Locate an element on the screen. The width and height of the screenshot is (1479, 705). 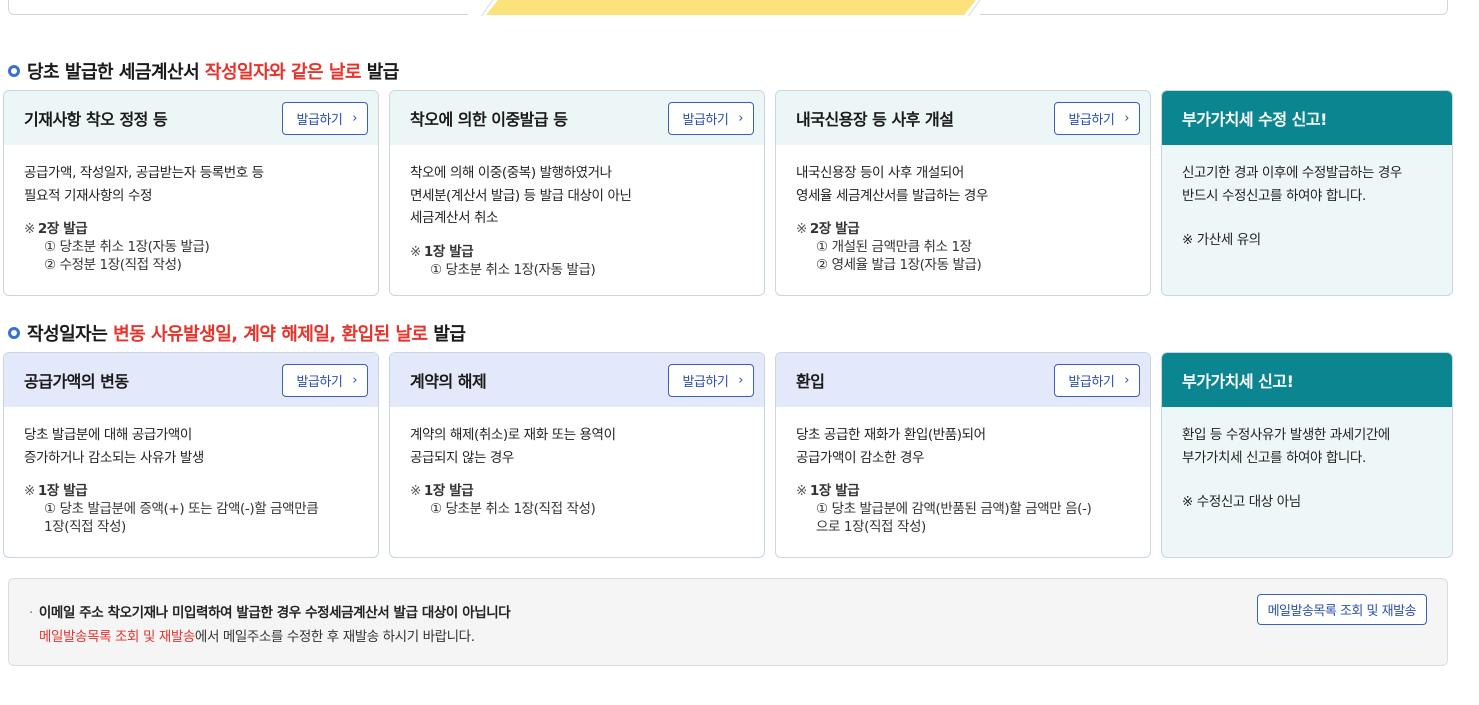
note-item: ② 영세율 발급 1장(자동 발급) is located at coordinates (899, 265).